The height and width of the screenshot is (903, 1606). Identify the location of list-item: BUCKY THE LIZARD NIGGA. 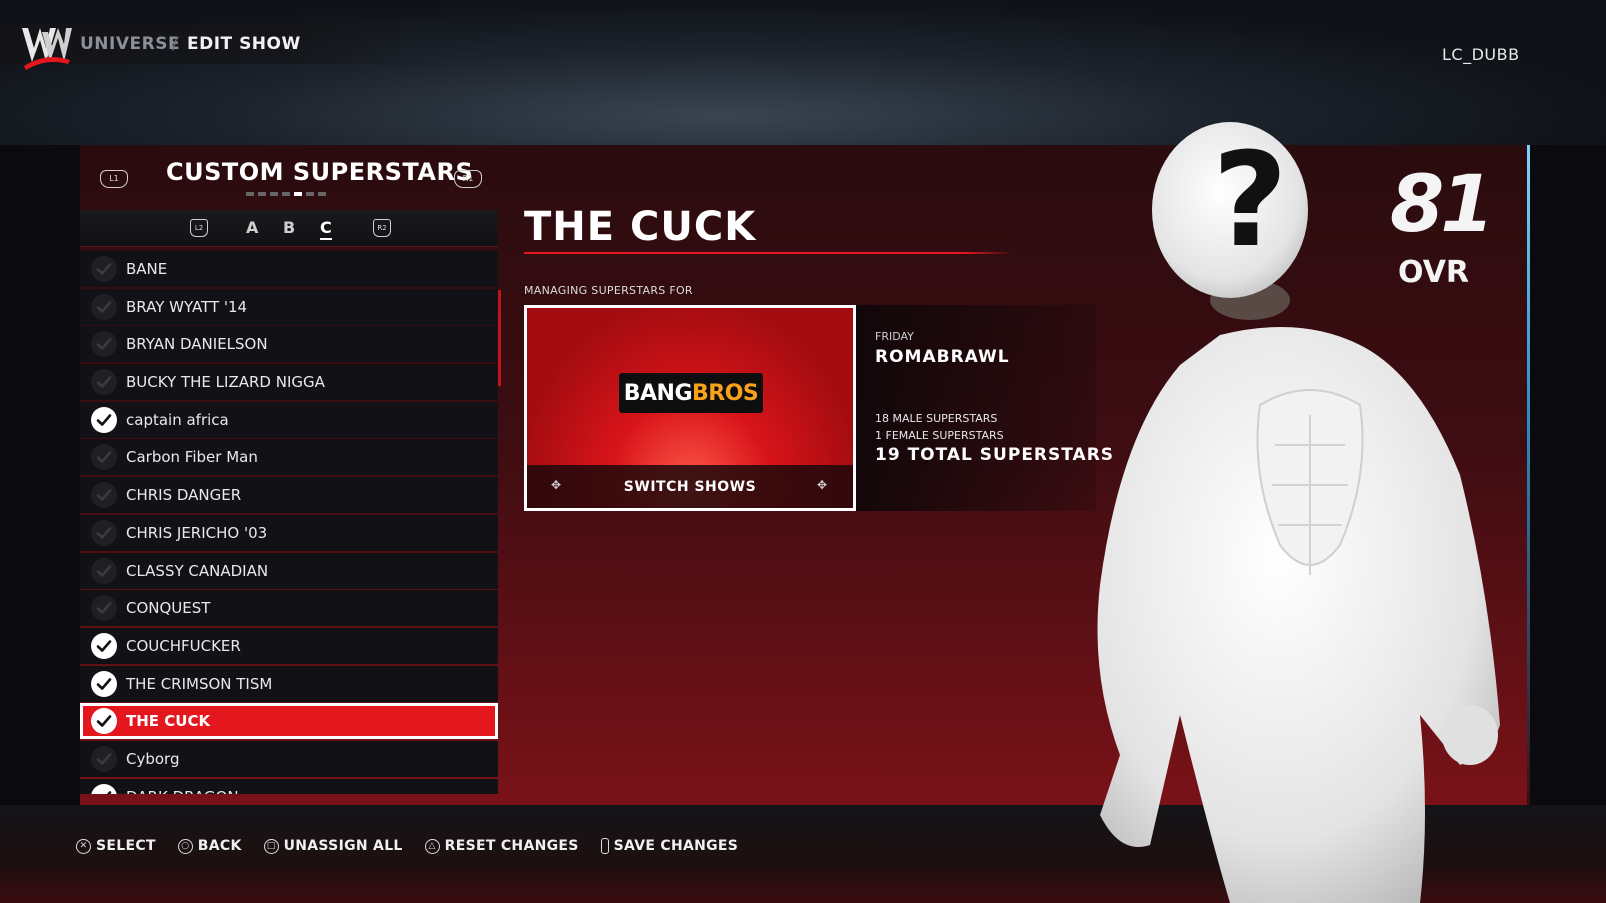
(289, 382).